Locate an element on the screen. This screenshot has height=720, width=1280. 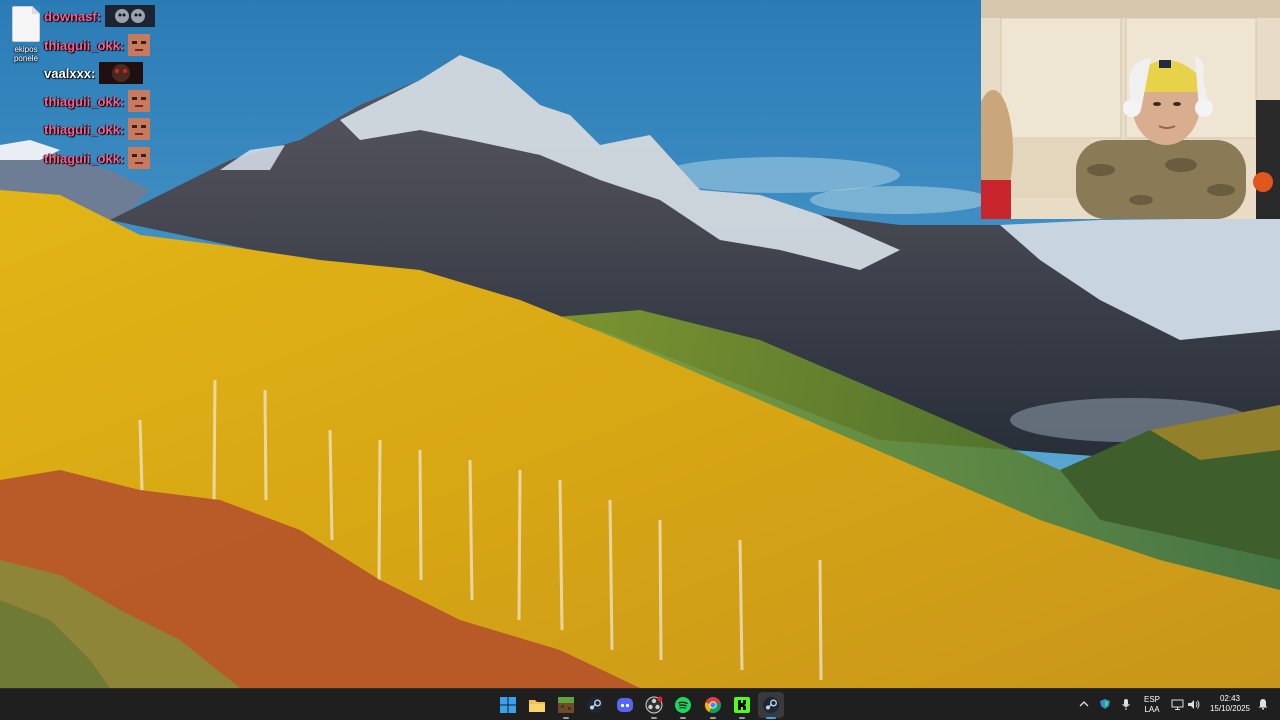
language-indicator: ESP LAA is located at coordinates (1152, 705).